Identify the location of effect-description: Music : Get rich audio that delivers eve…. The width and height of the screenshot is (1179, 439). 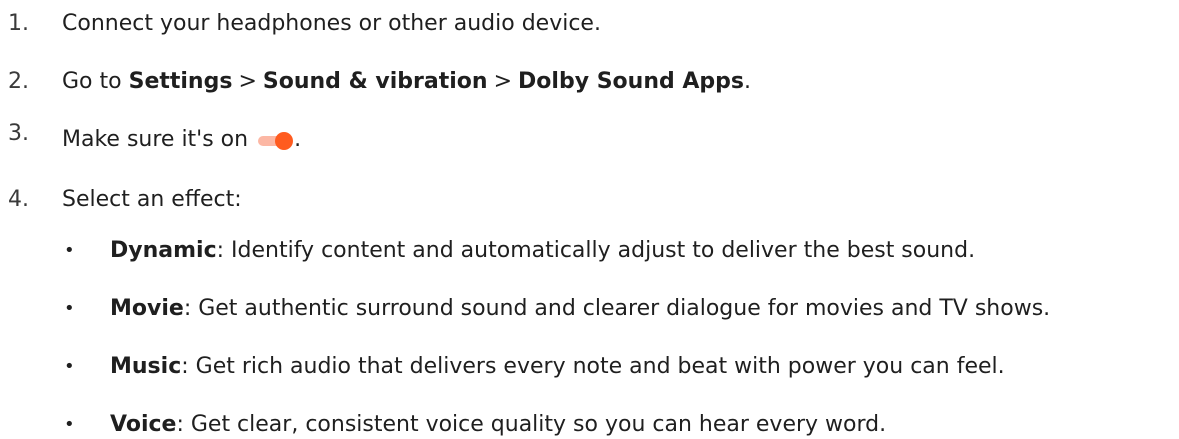
(557, 367).